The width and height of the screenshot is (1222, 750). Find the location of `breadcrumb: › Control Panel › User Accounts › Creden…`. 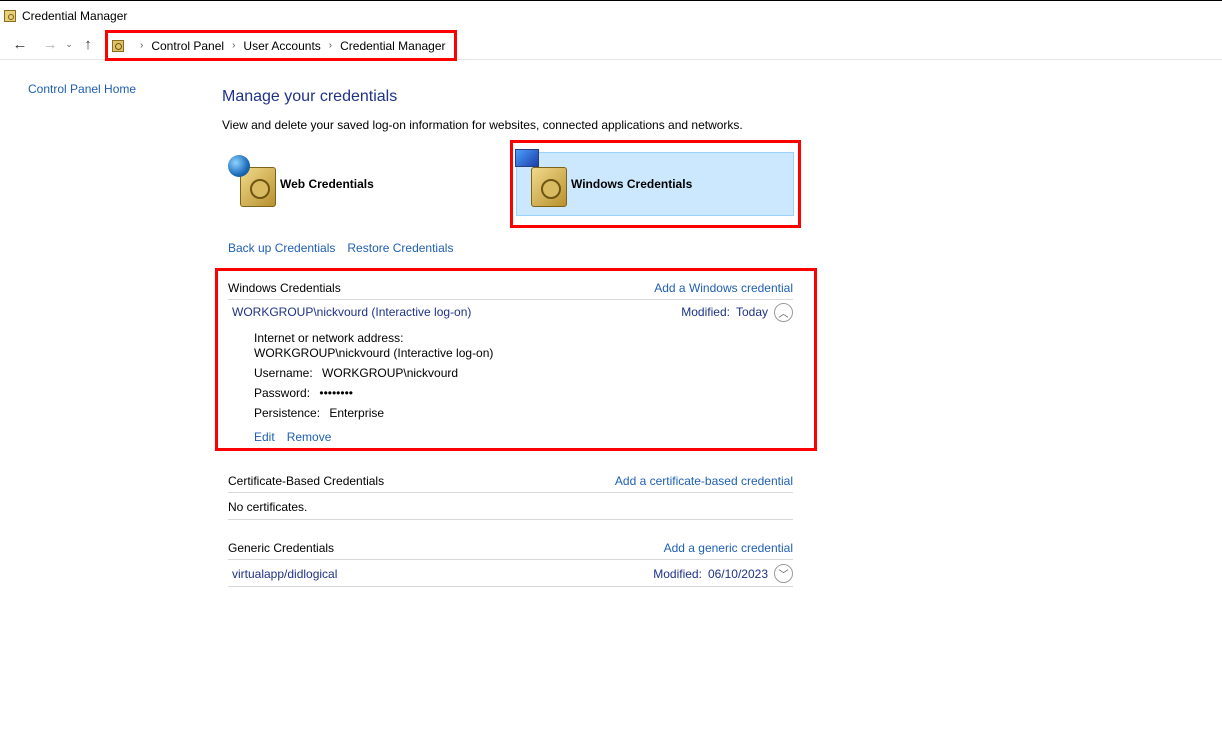

breadcrumb: › Control Panel › User Accounts › Creden… is located at coordinates (281, 45).